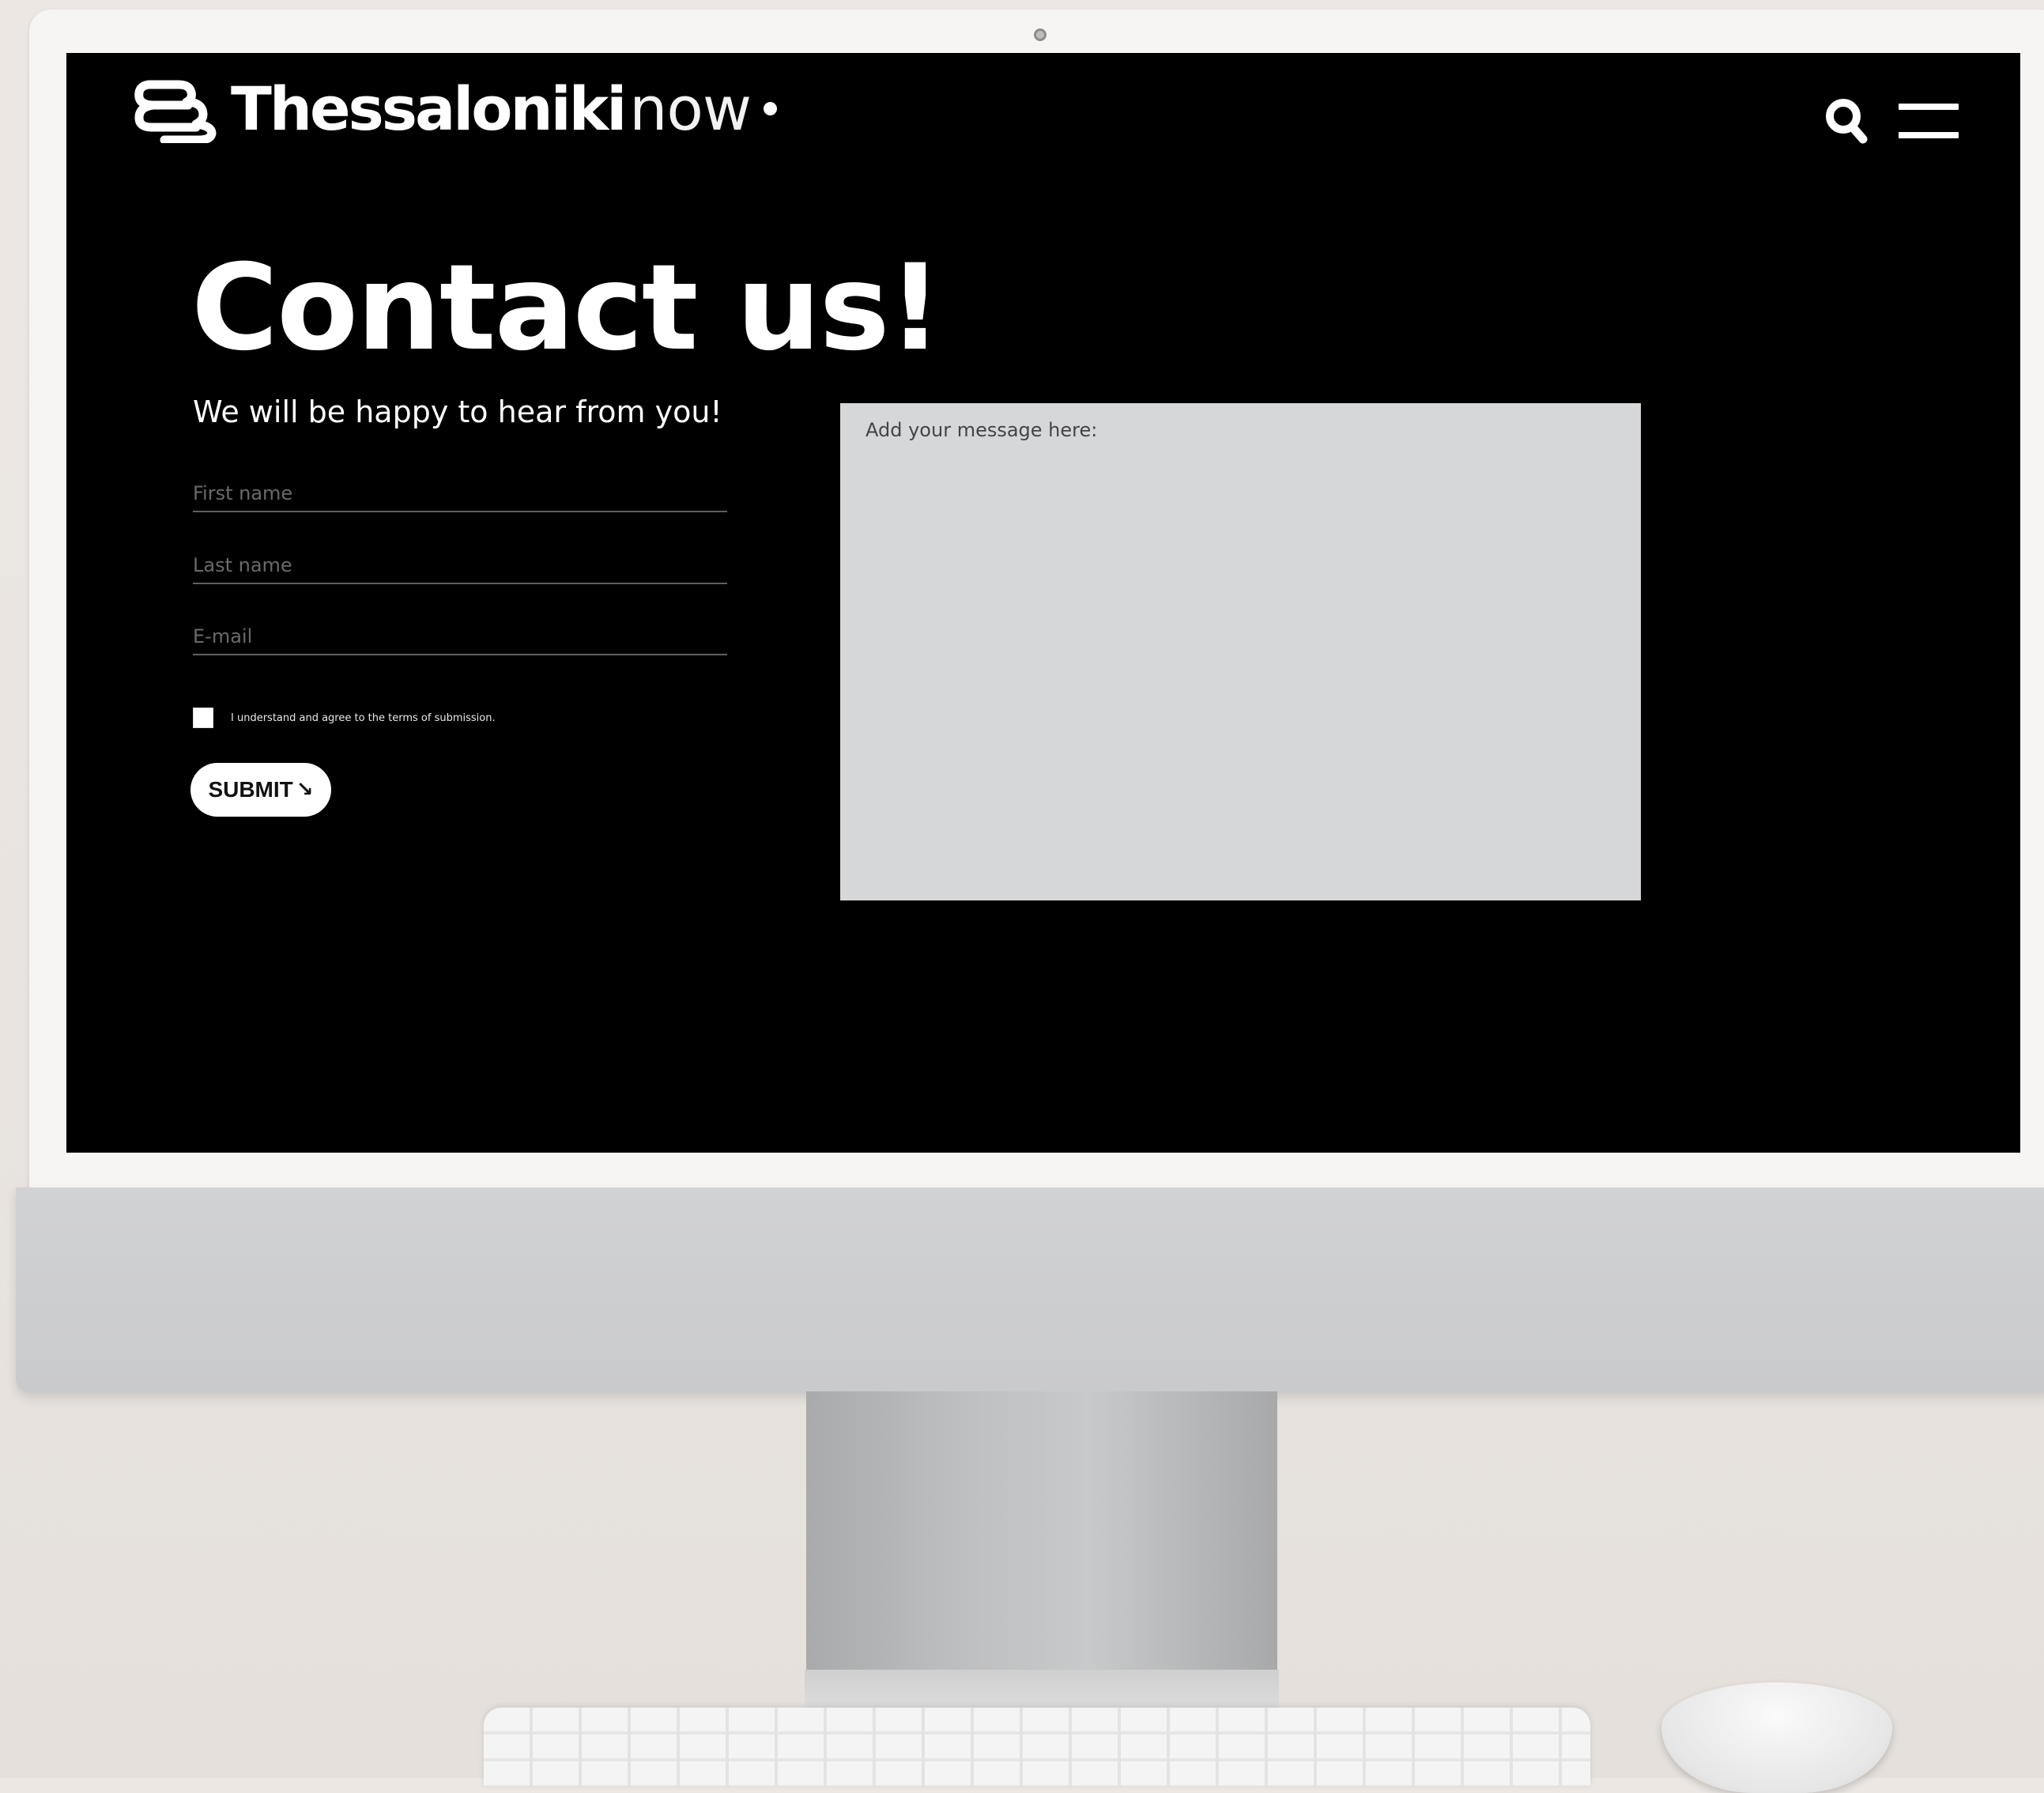  I want to click on message-textarea, so click(1240, 652).